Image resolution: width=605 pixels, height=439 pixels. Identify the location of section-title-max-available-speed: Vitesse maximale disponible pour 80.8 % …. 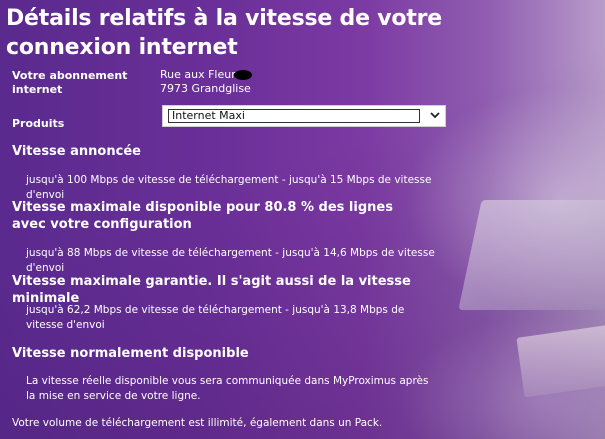
(202, 216).